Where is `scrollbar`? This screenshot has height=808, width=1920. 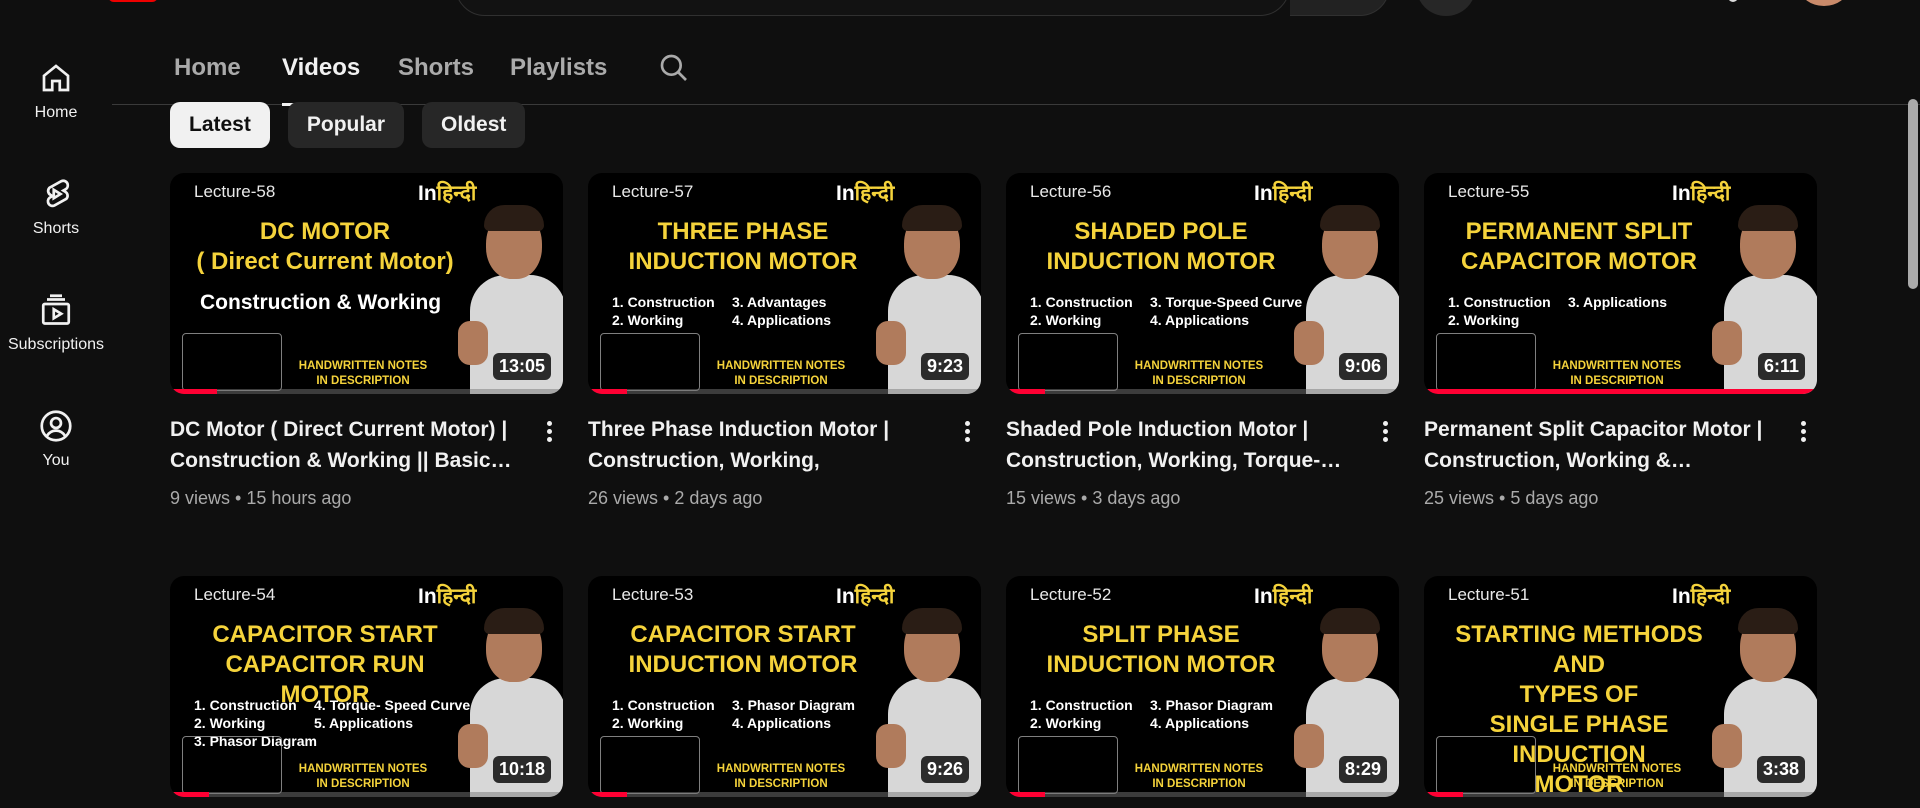 scrollbar is located at coordinates (1912, 452).